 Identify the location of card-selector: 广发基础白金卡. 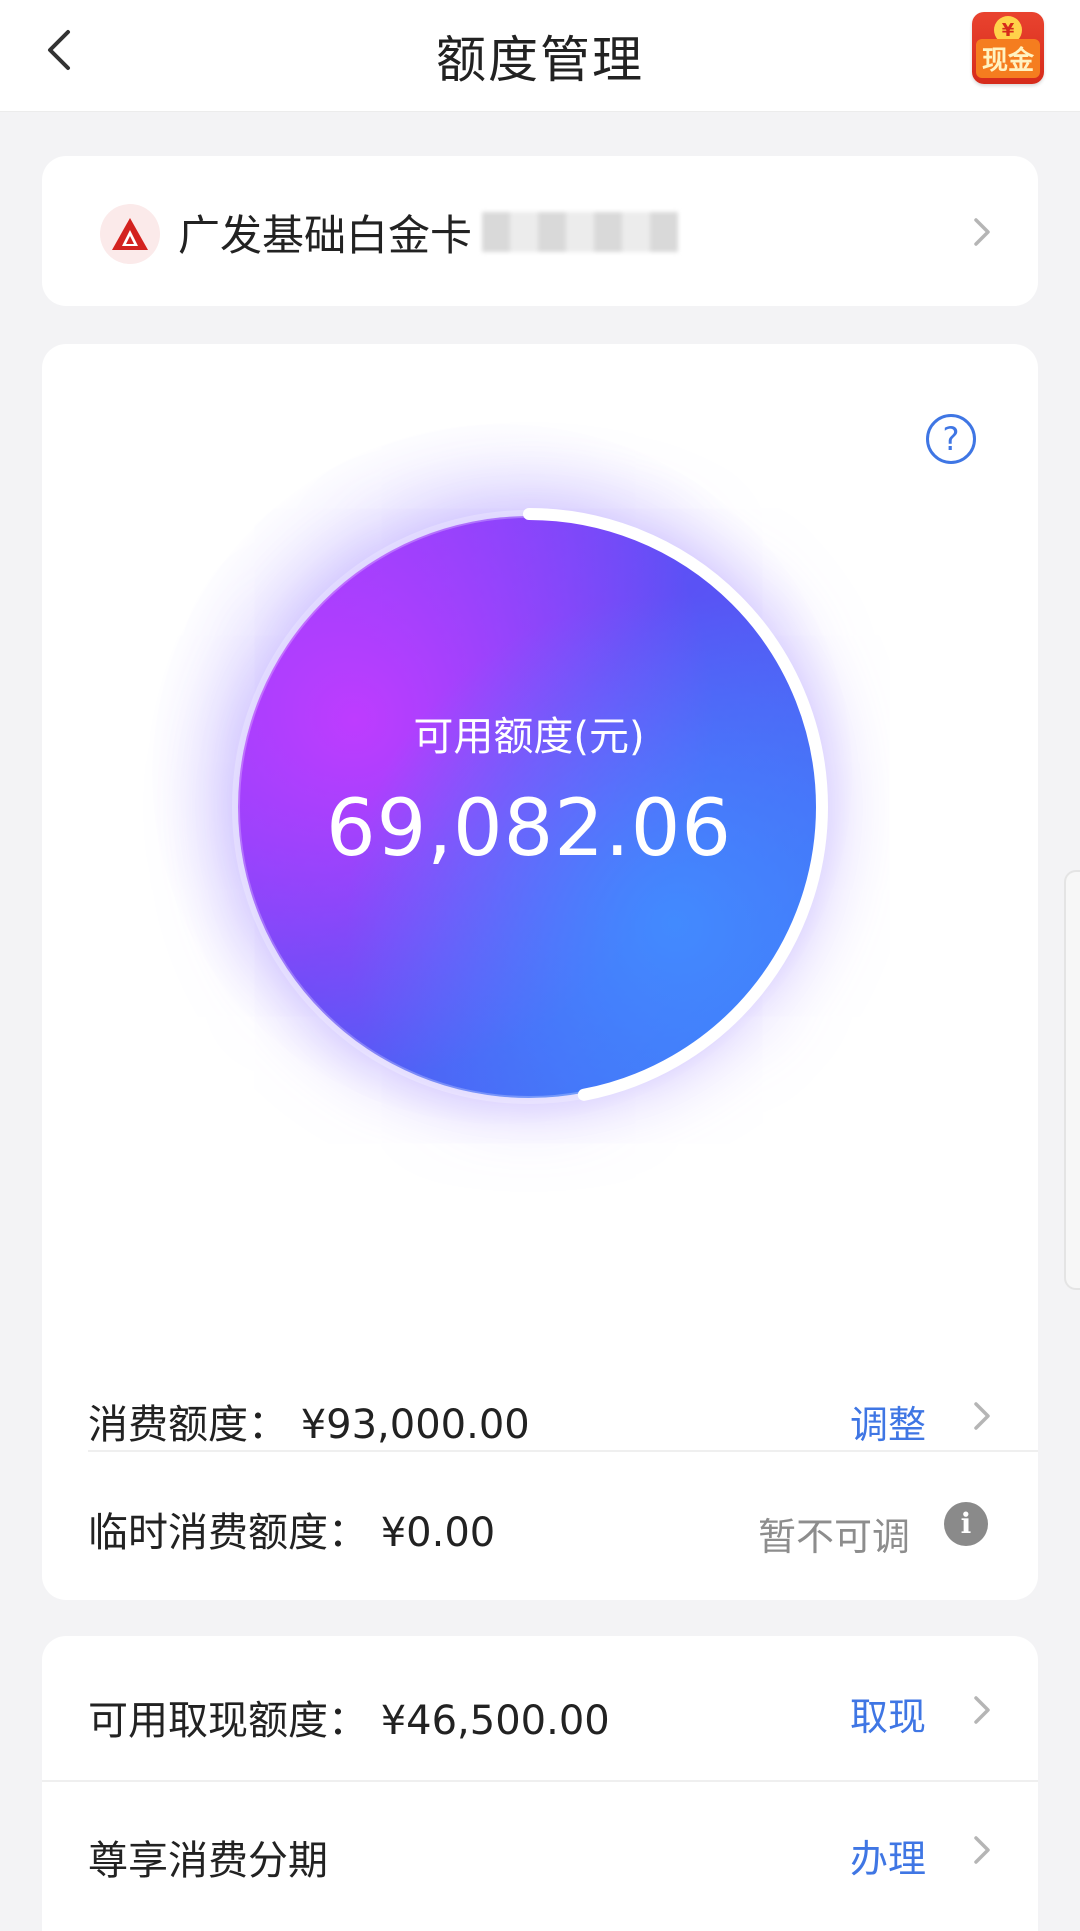
(540, 231).